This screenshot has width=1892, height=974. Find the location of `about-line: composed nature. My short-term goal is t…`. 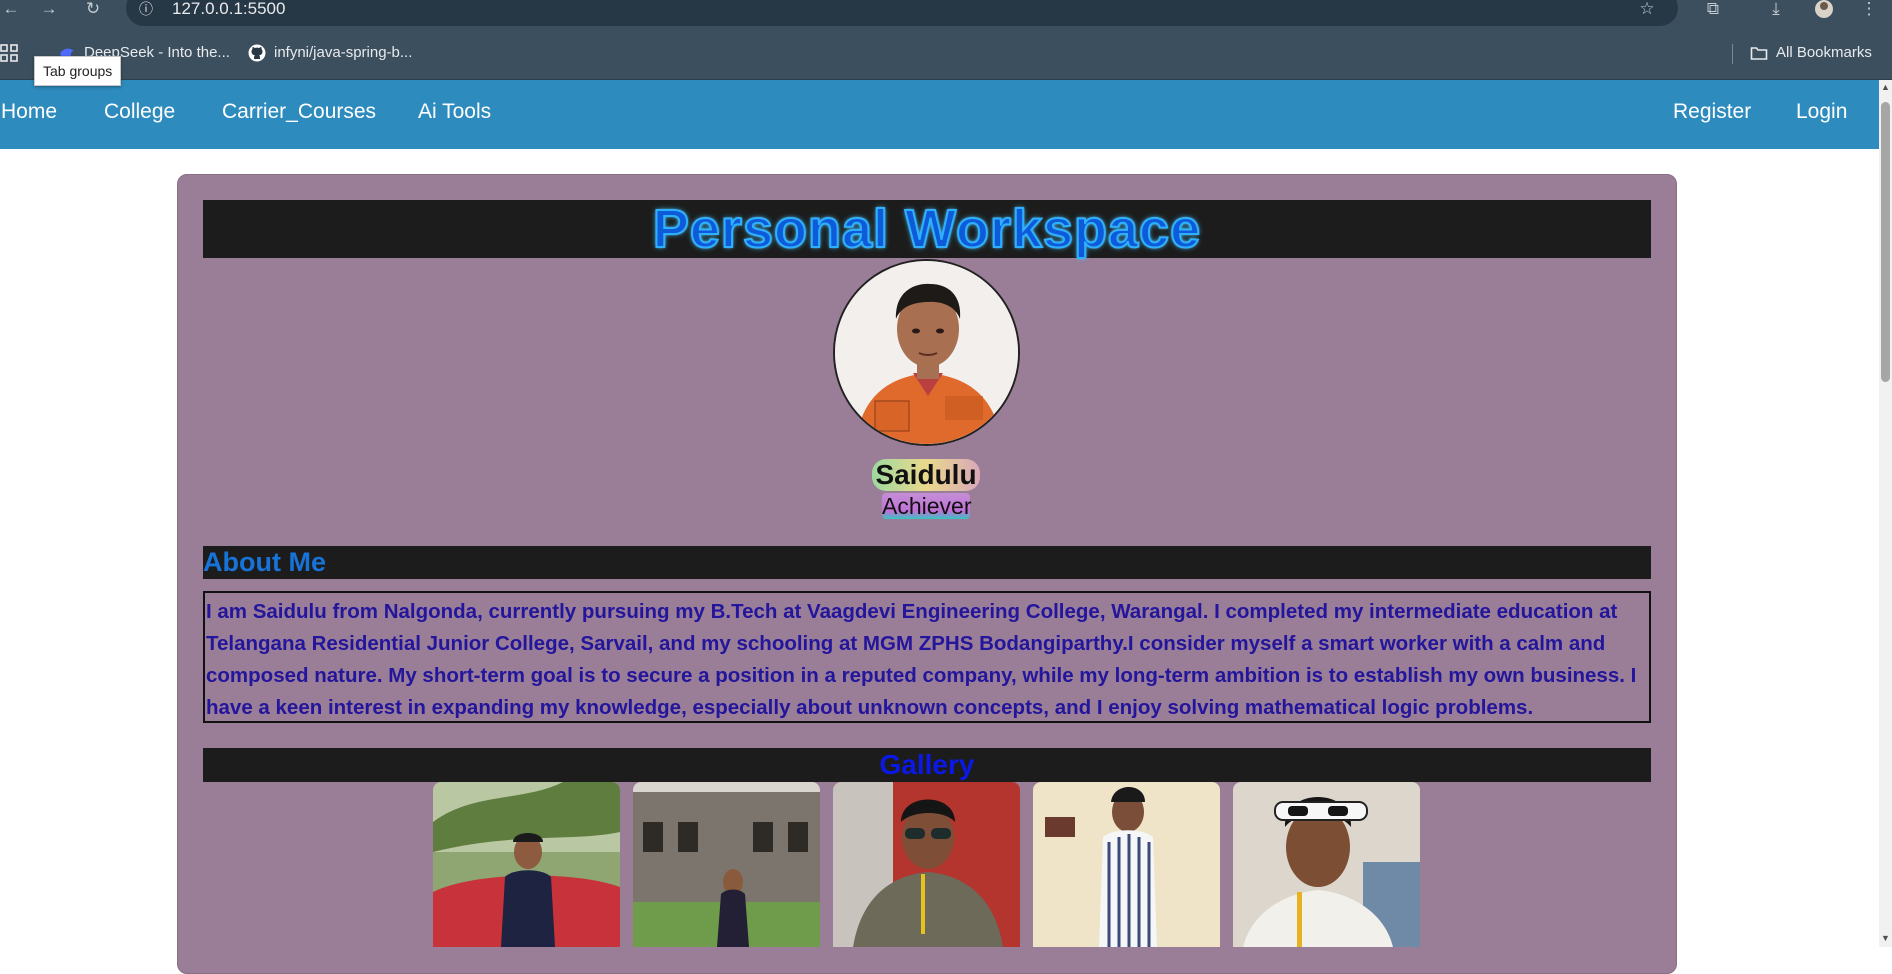

about-line: composed nature. My short-term goal is t… is located at coordinates (921, 675).